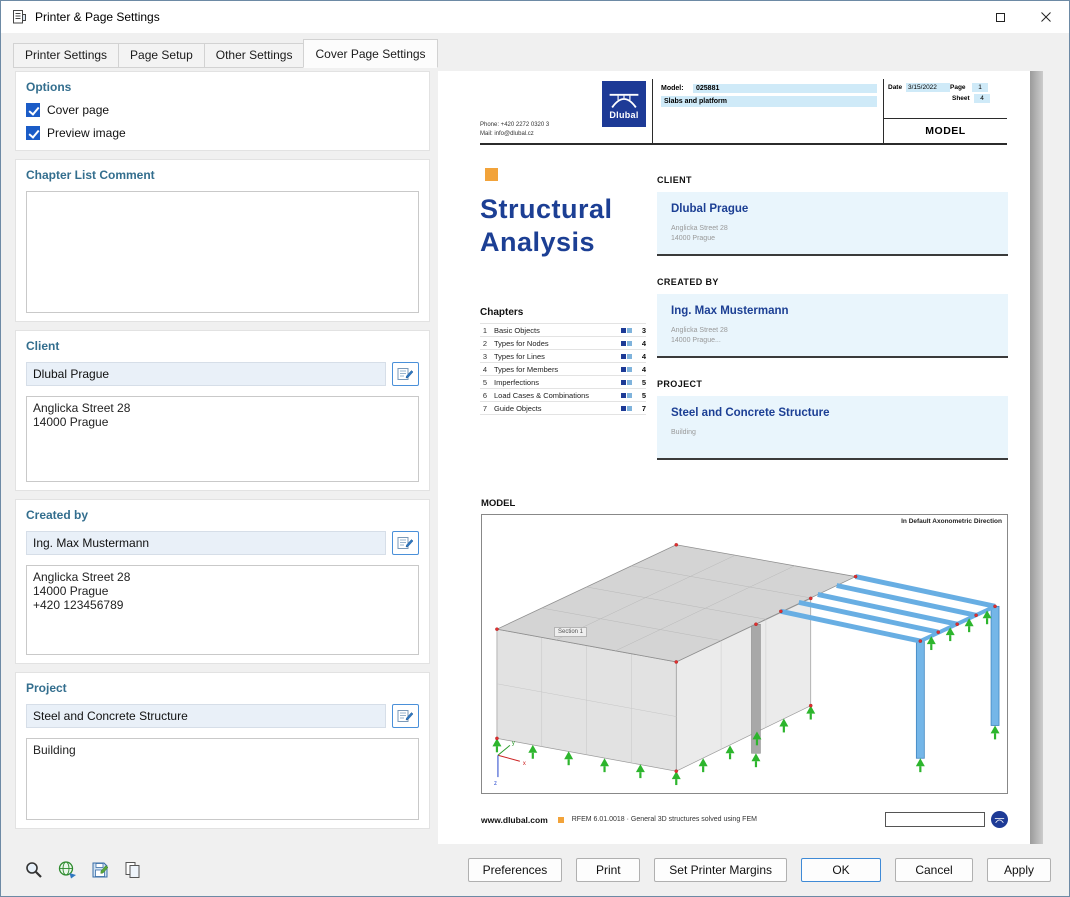  Describe the element at coordinates (683, 432) in the screenshot. I see `project-description-line: Building` at that location.